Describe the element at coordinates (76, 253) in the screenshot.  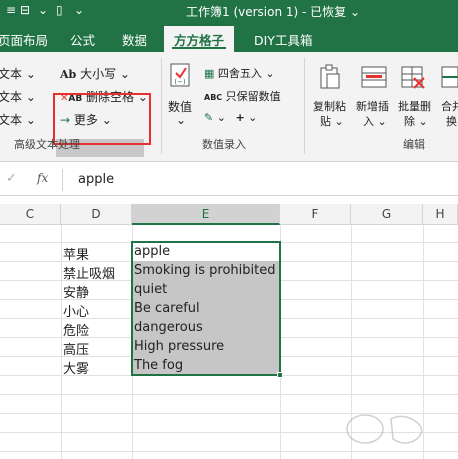
I see `cell-d-1: 苹果` at that location.